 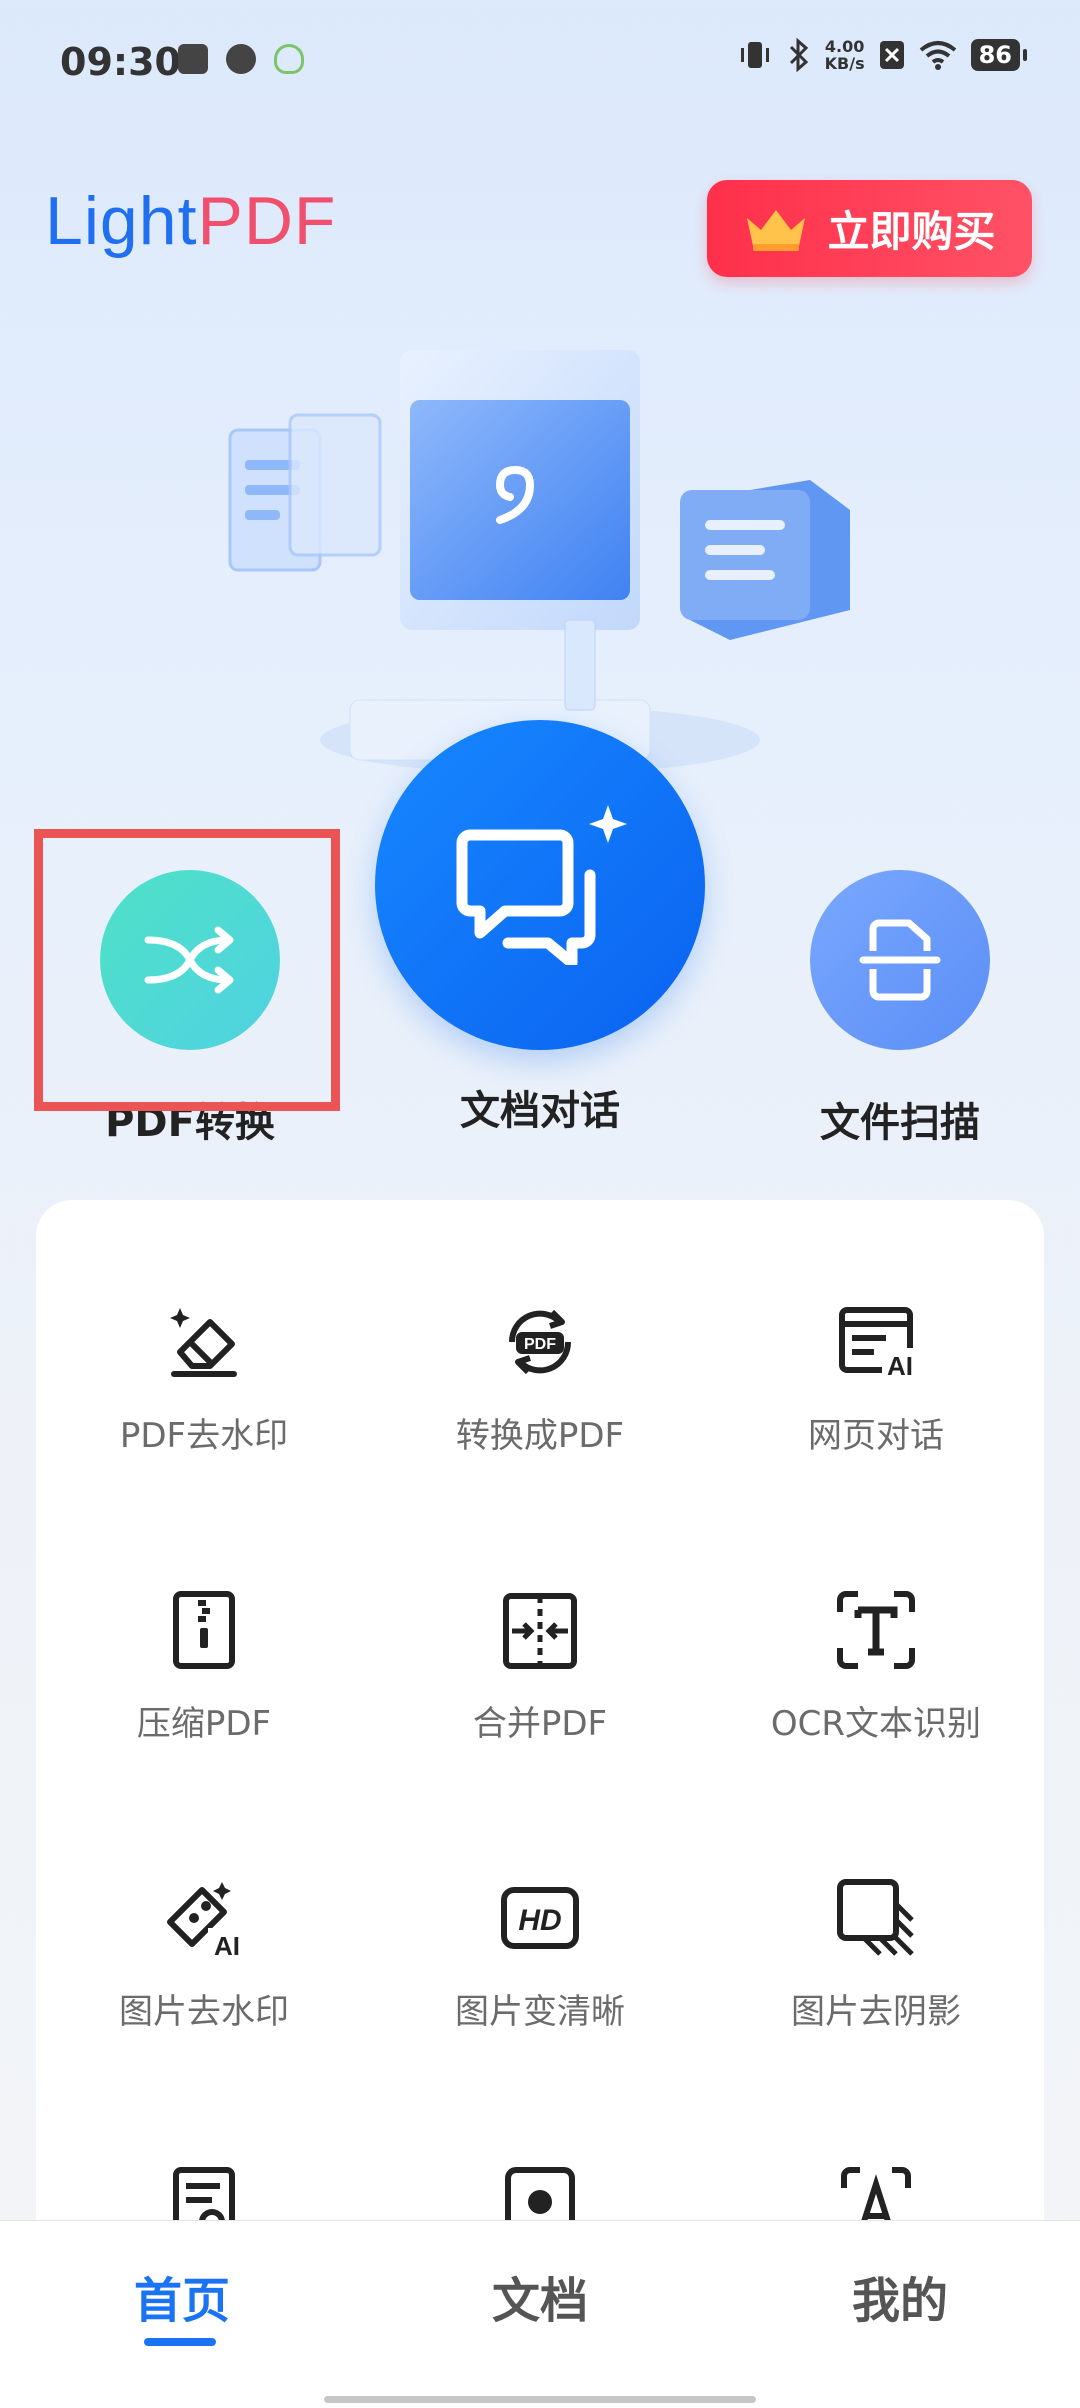 I want to click on network-speed: 4.00 KB/s, so click(x=845, y=55).